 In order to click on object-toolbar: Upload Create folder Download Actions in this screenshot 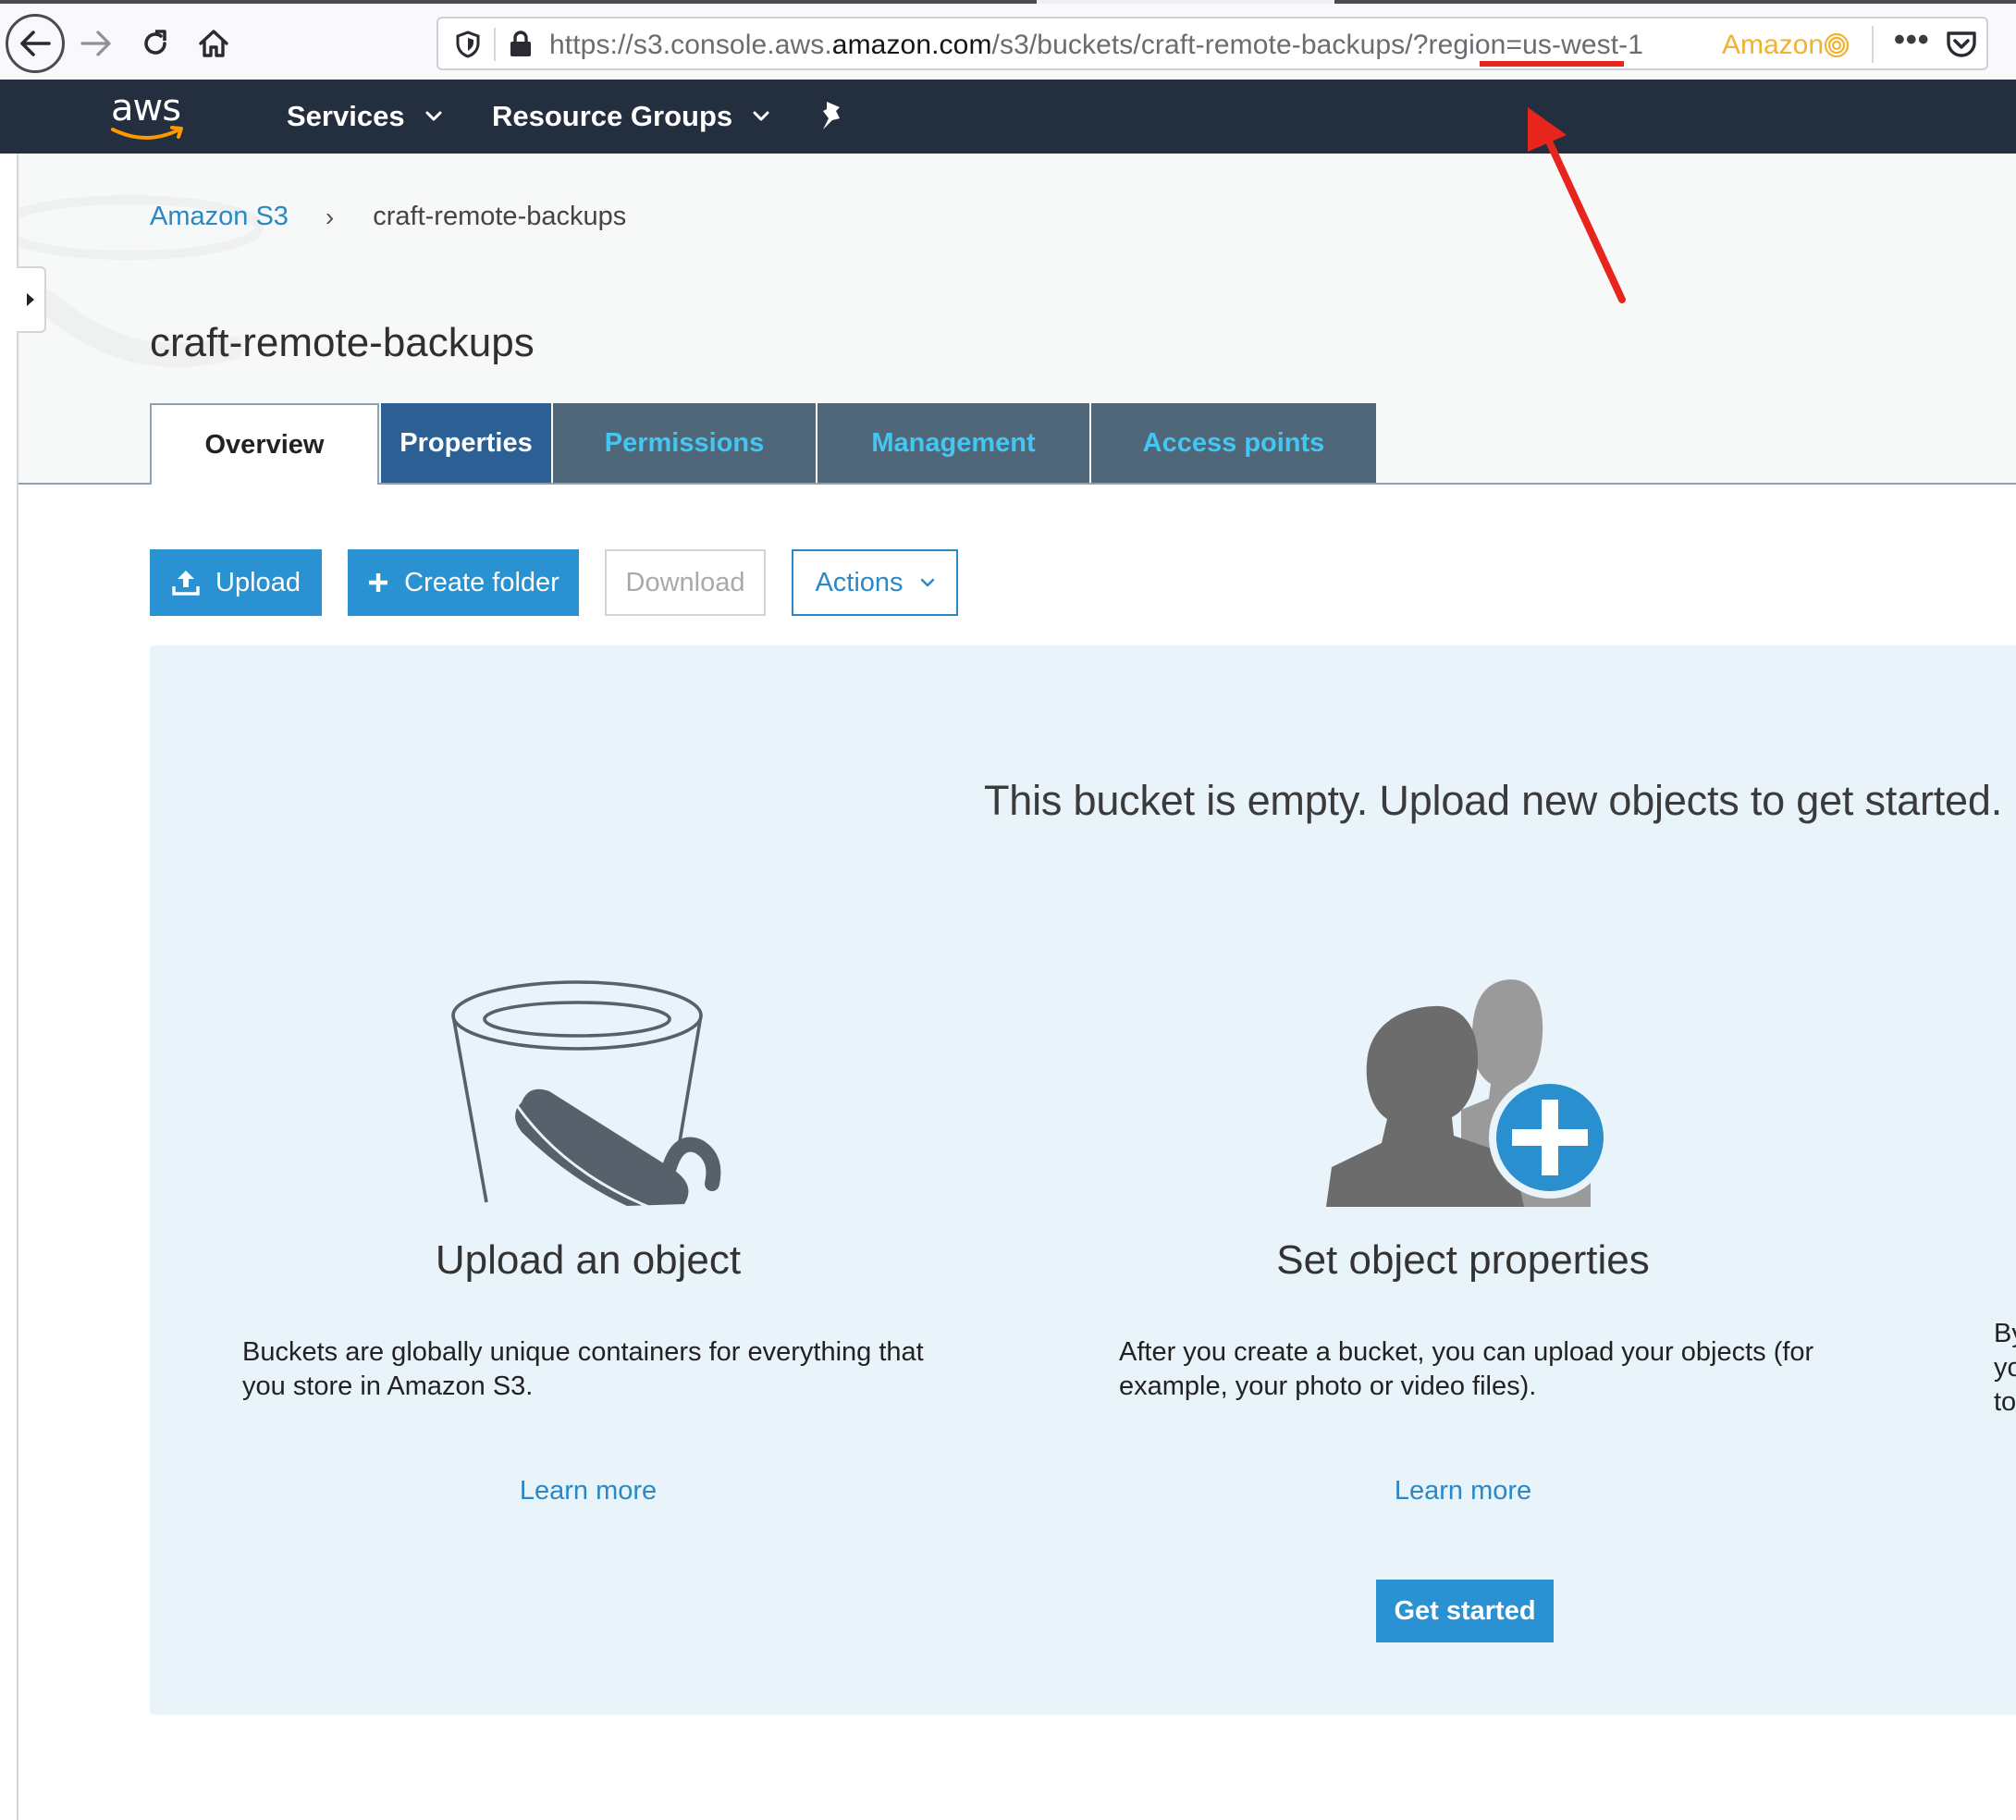, I will do `click(567, 583)`.